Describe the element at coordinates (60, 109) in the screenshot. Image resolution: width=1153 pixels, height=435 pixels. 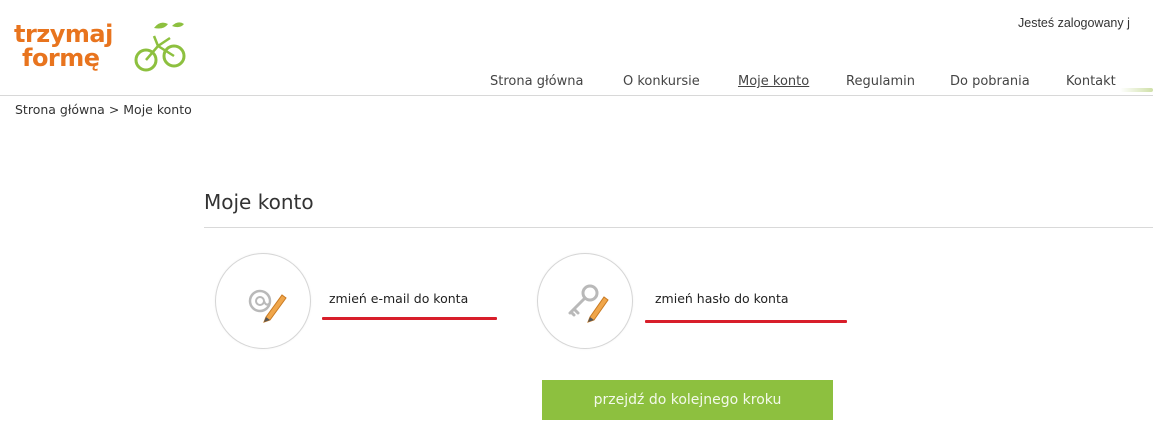
I see `breadcrumb-home: Strona główna` at that location.